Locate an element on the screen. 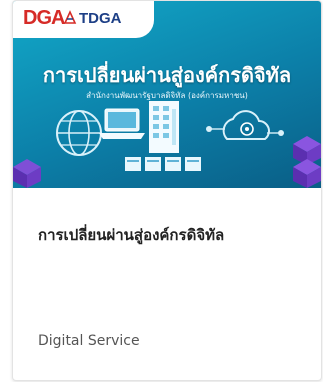  globe-icon is located at coordinates (79, 133).